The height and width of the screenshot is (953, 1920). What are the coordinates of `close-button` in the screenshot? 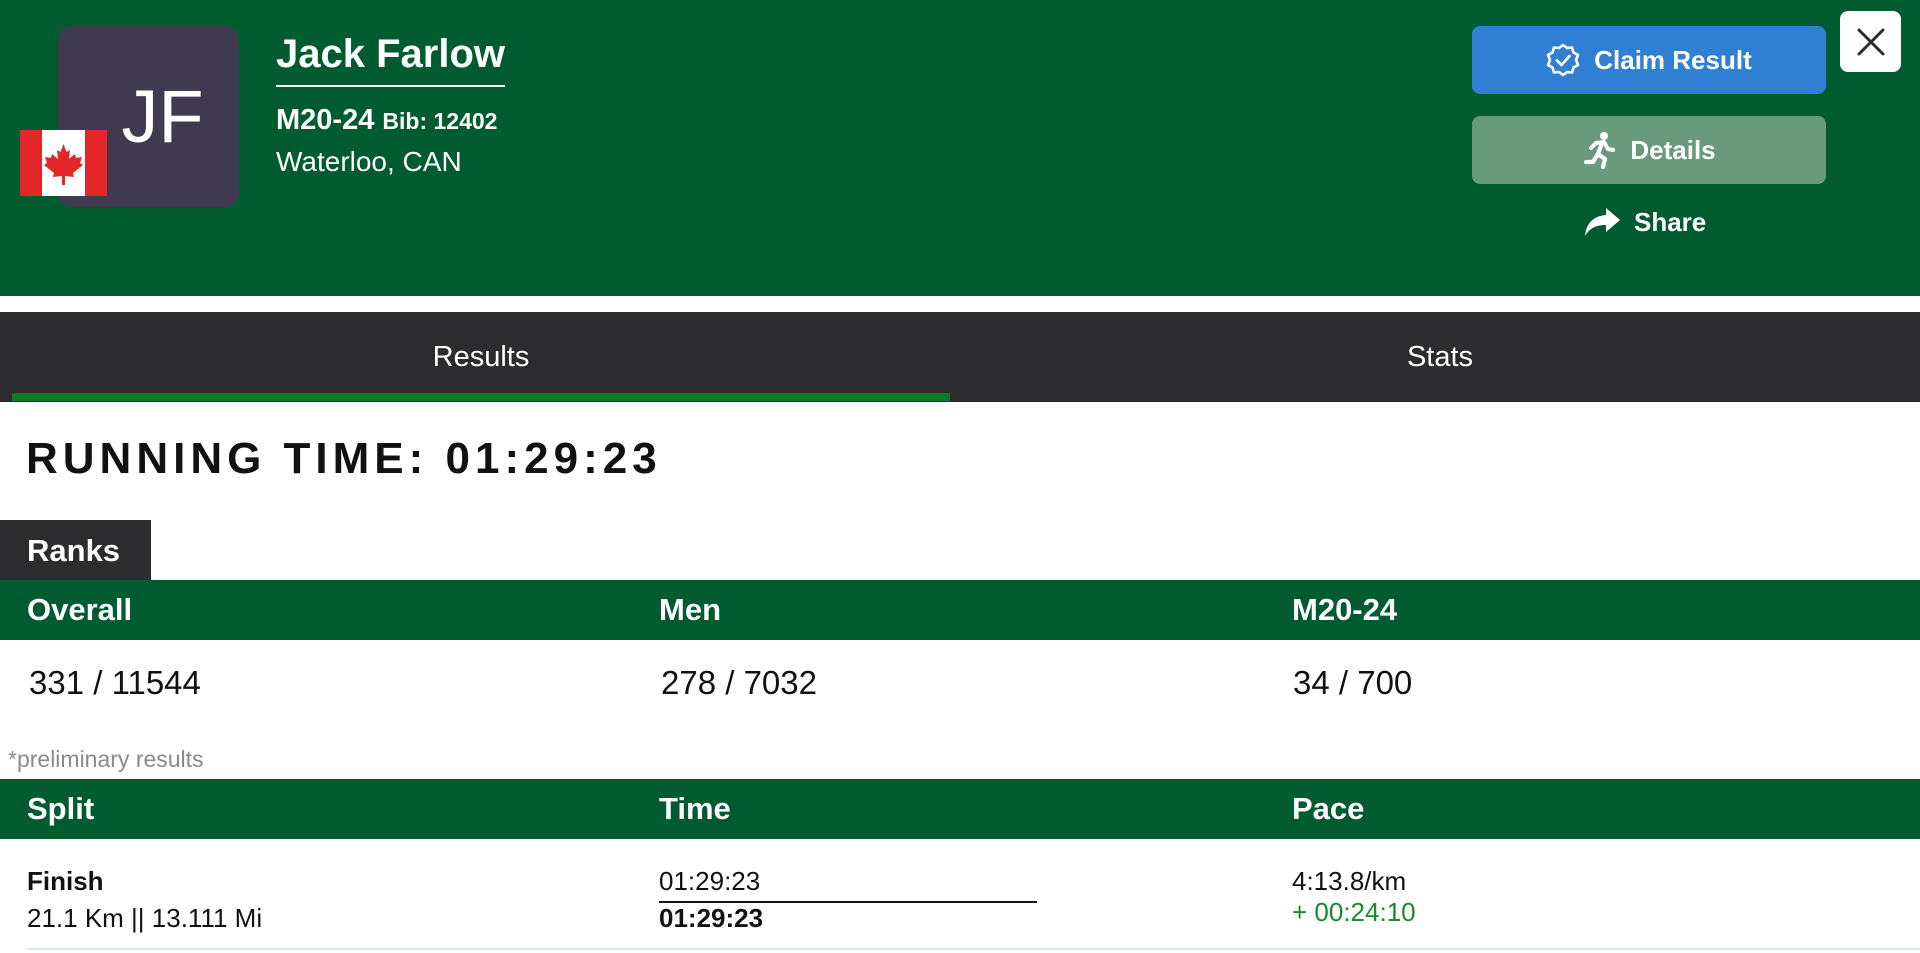 It's located at (1870, 41).